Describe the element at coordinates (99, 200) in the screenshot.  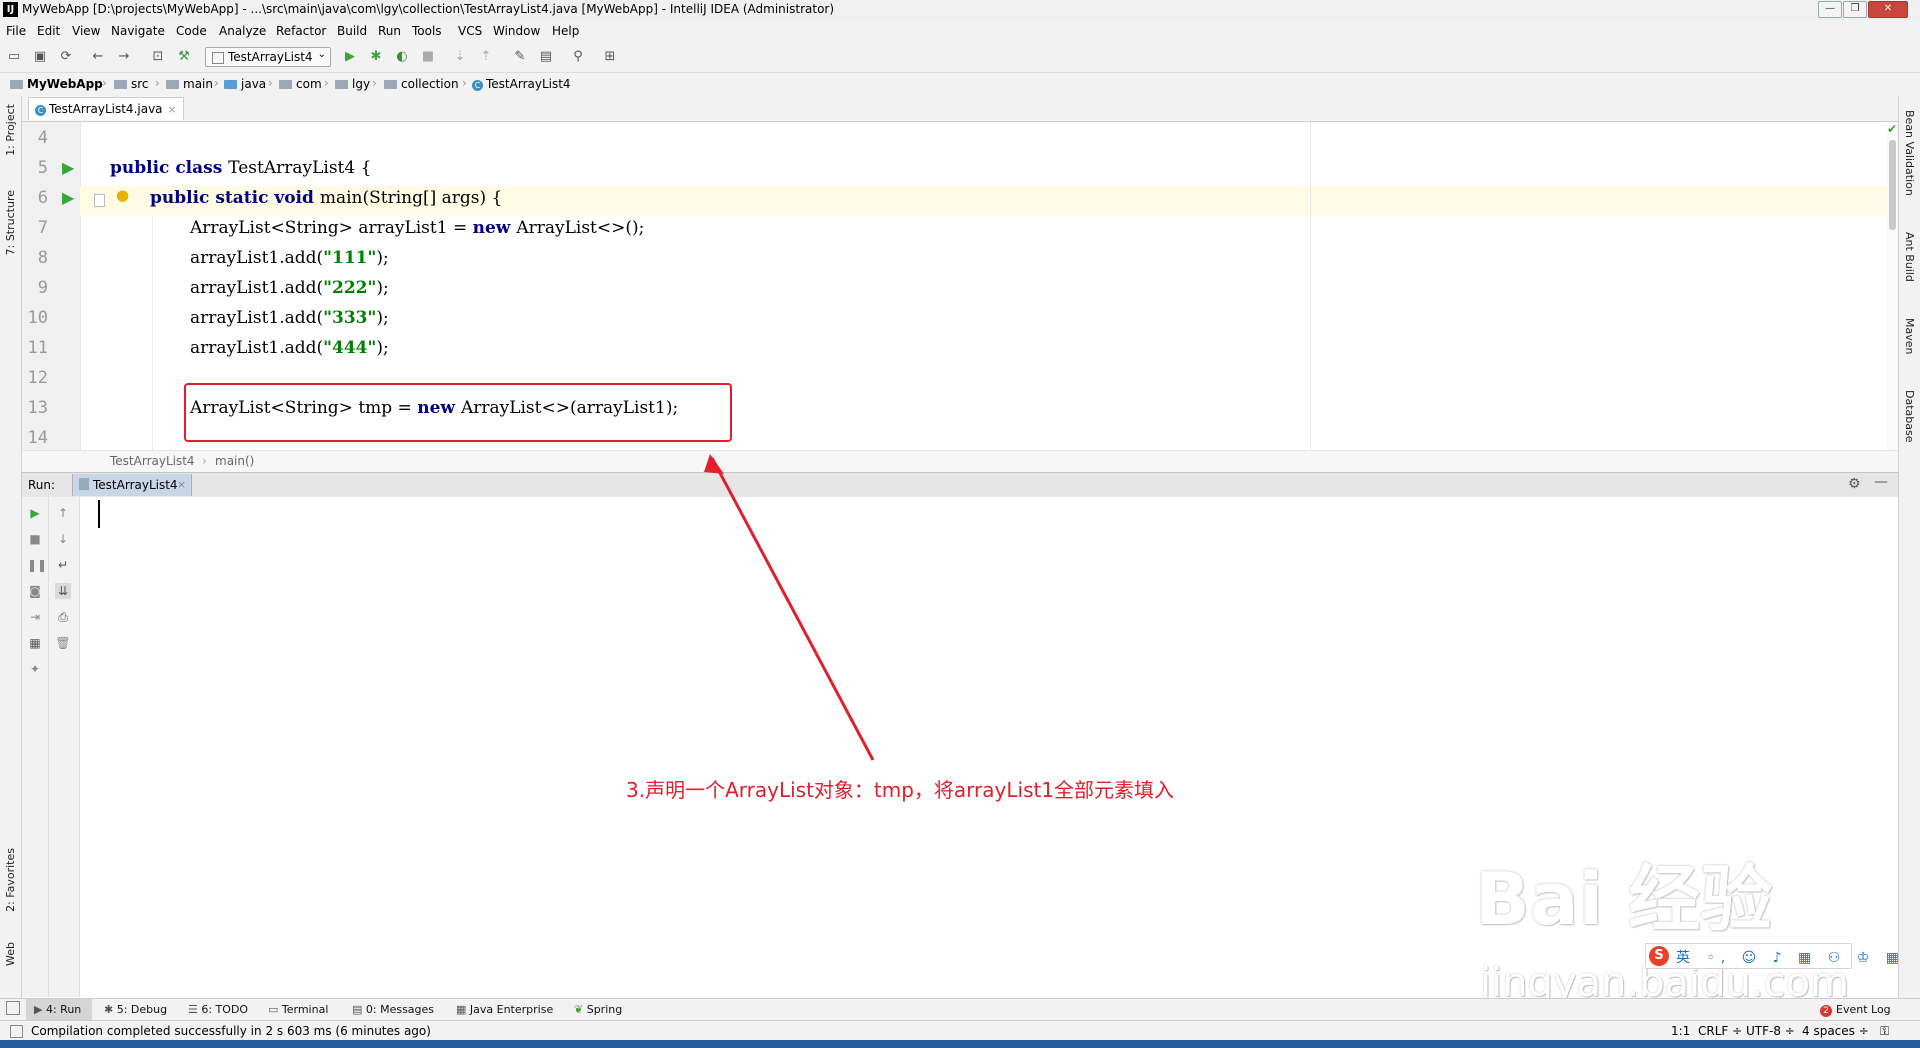
I see `fold-marker-icon` at that location.